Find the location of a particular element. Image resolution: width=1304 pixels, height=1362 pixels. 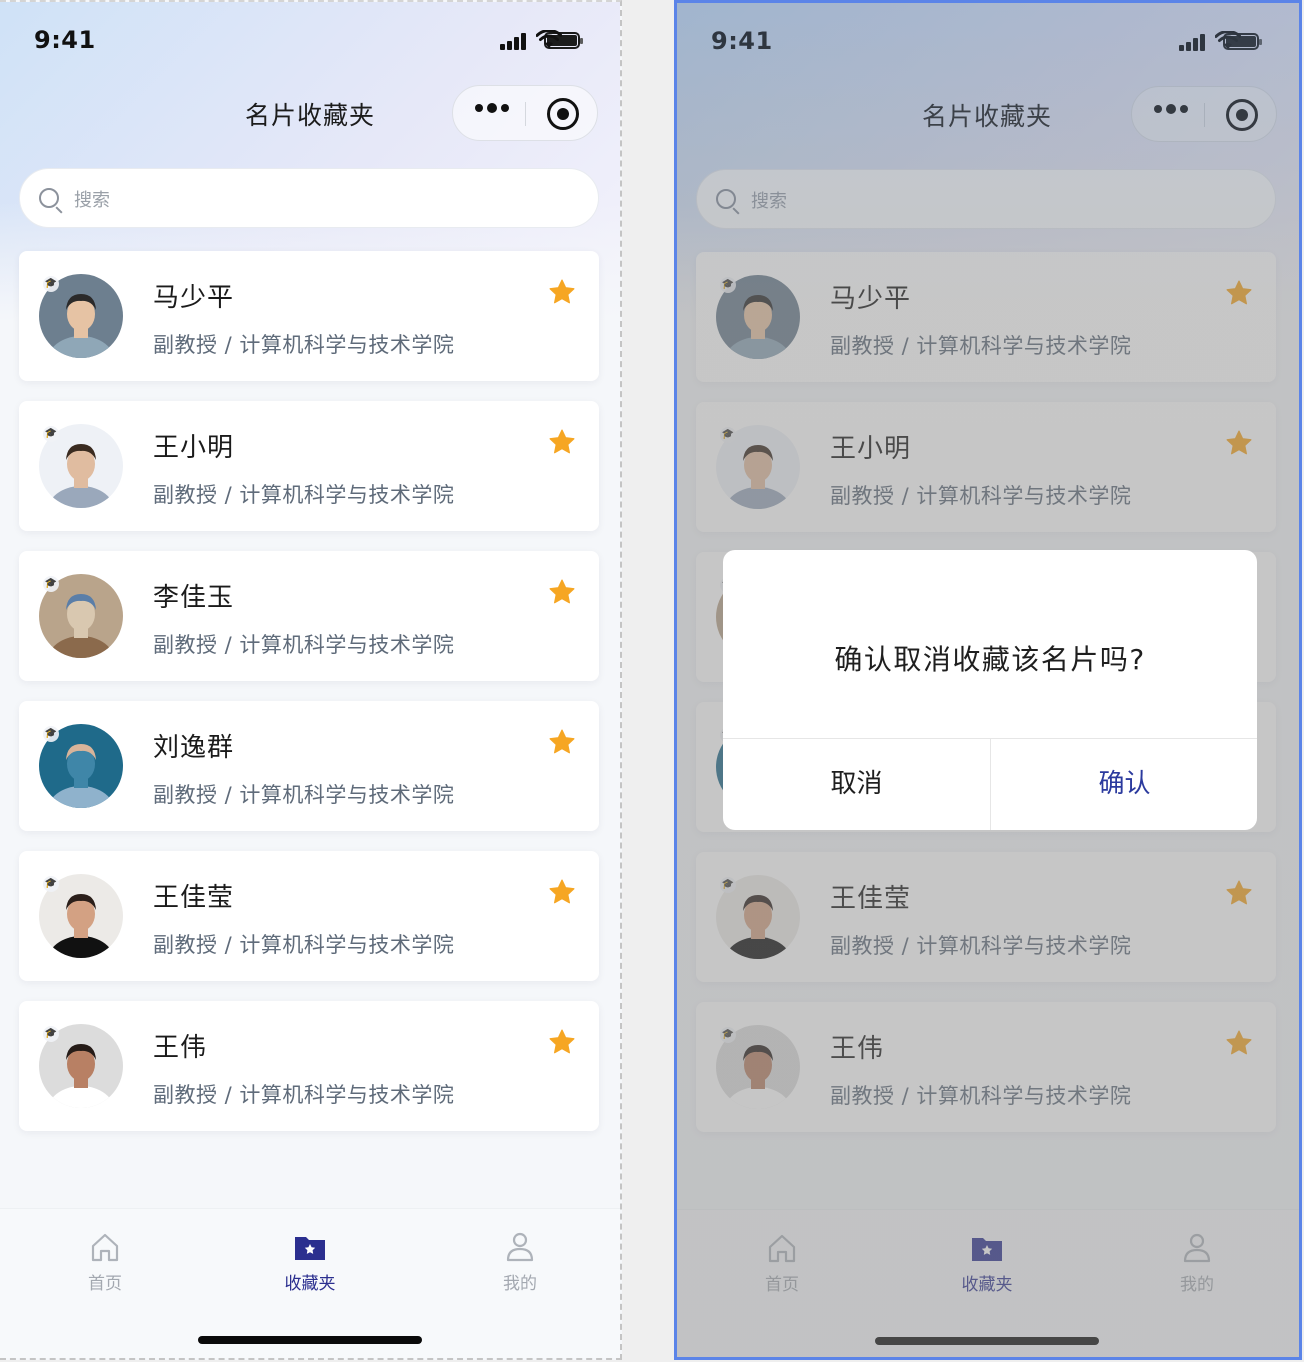

dialog-message: 确认取消收藏该名片吗? is located at coordinates (990, 659).